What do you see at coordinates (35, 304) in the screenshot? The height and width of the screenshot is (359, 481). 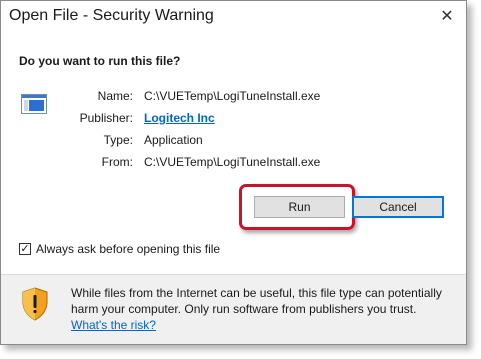 I see `security-shield-icon` at bounding box center [35, 304].